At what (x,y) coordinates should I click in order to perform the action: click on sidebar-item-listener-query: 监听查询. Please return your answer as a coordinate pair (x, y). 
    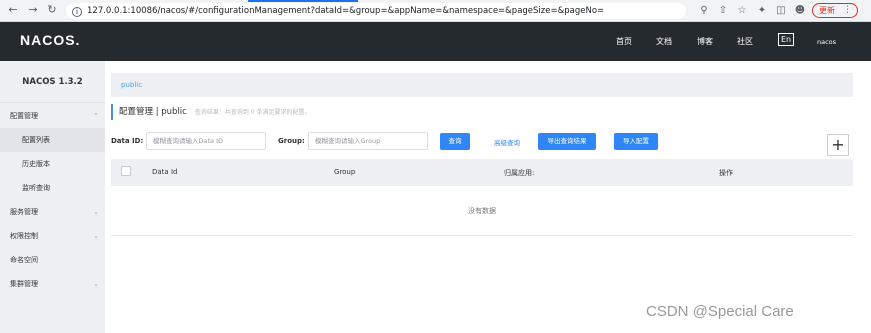
    Looking at the image, I should click on (52, 188).